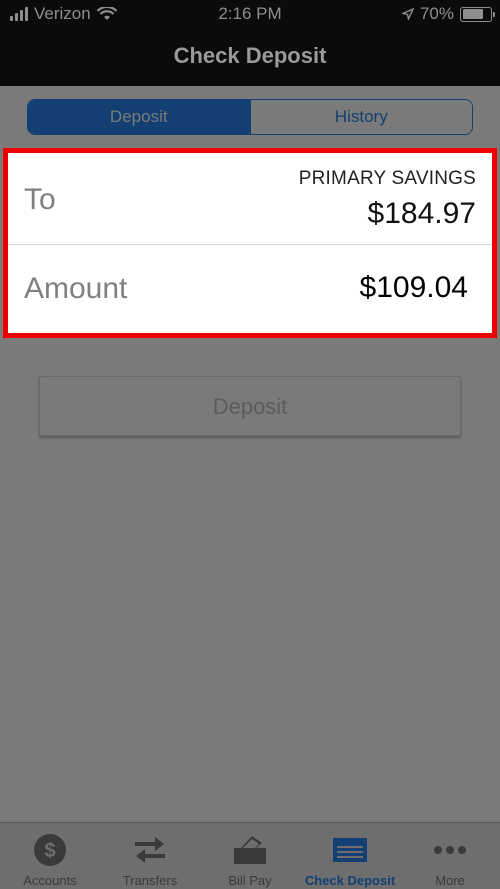 Image resolution: width=500 pixels, height=889 pixels. Describe the element at coordinates (414, 288) in the screenshot. I see `amount-value: $109.04` at that location.